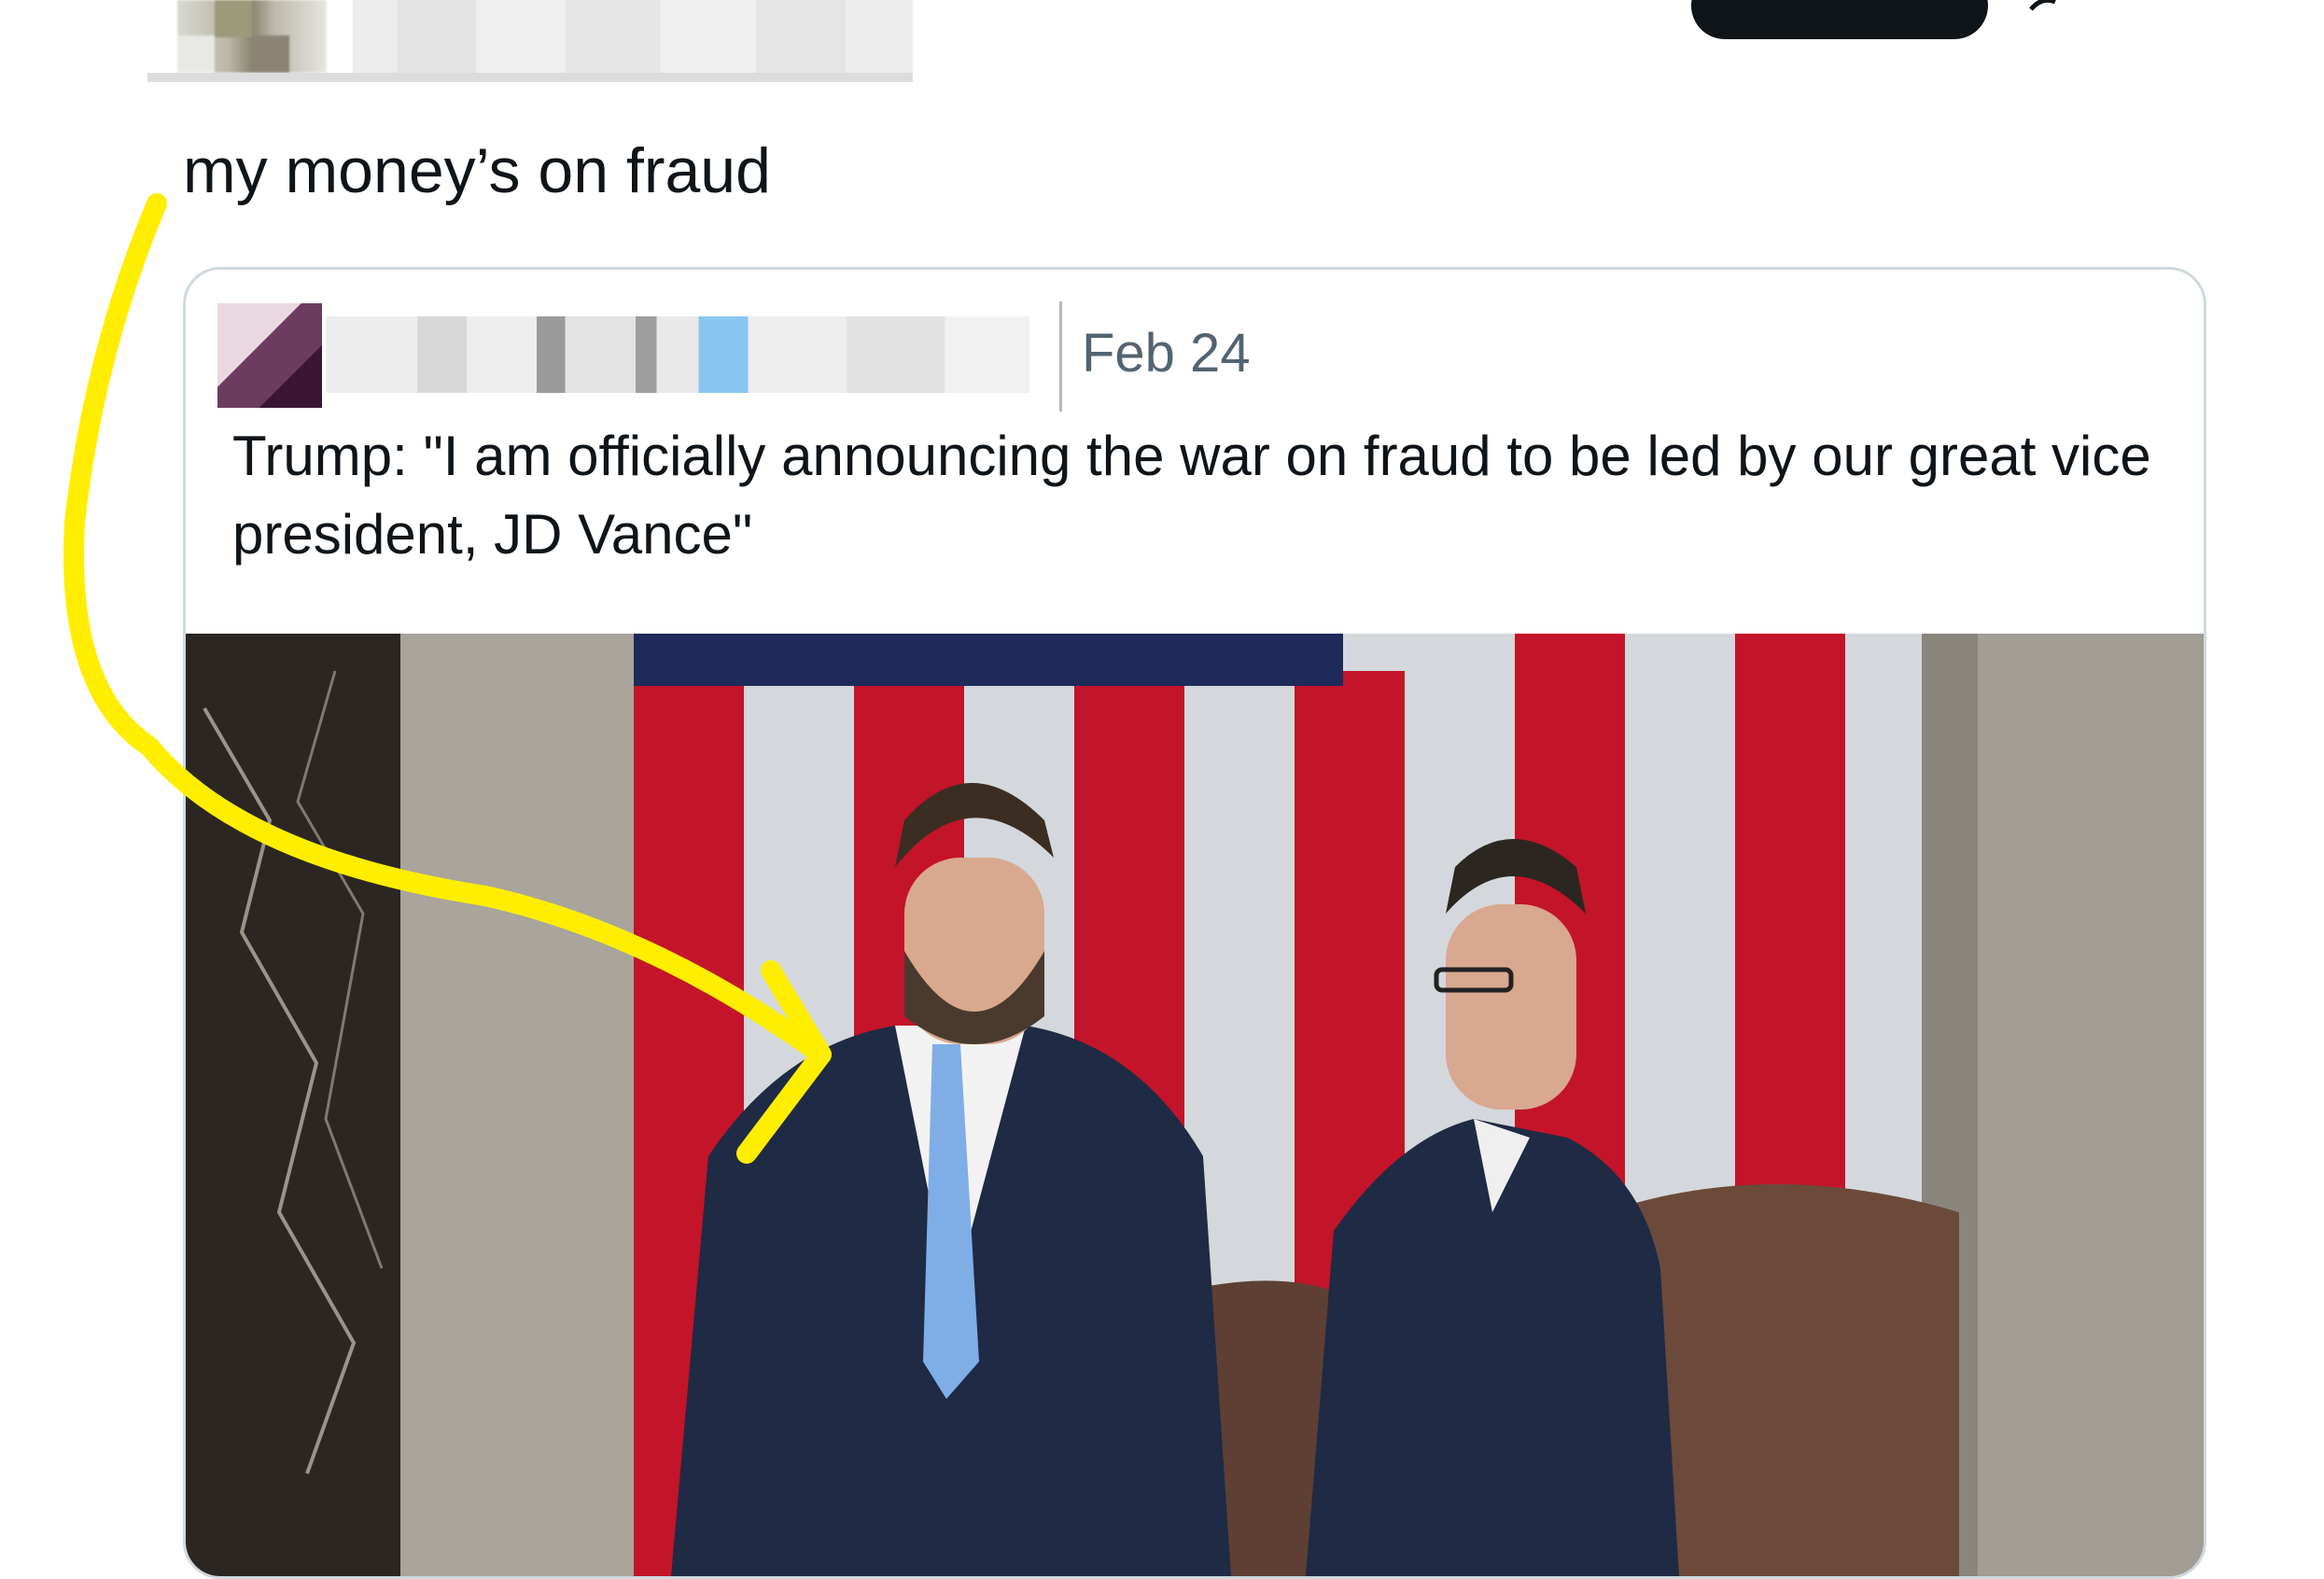 The width and height of the screenshot is (2324, 1579). What do you see at coordinates (2051, 6) in the screenshot?
I see `more-options-icon` at bounding box center [2051, 6].